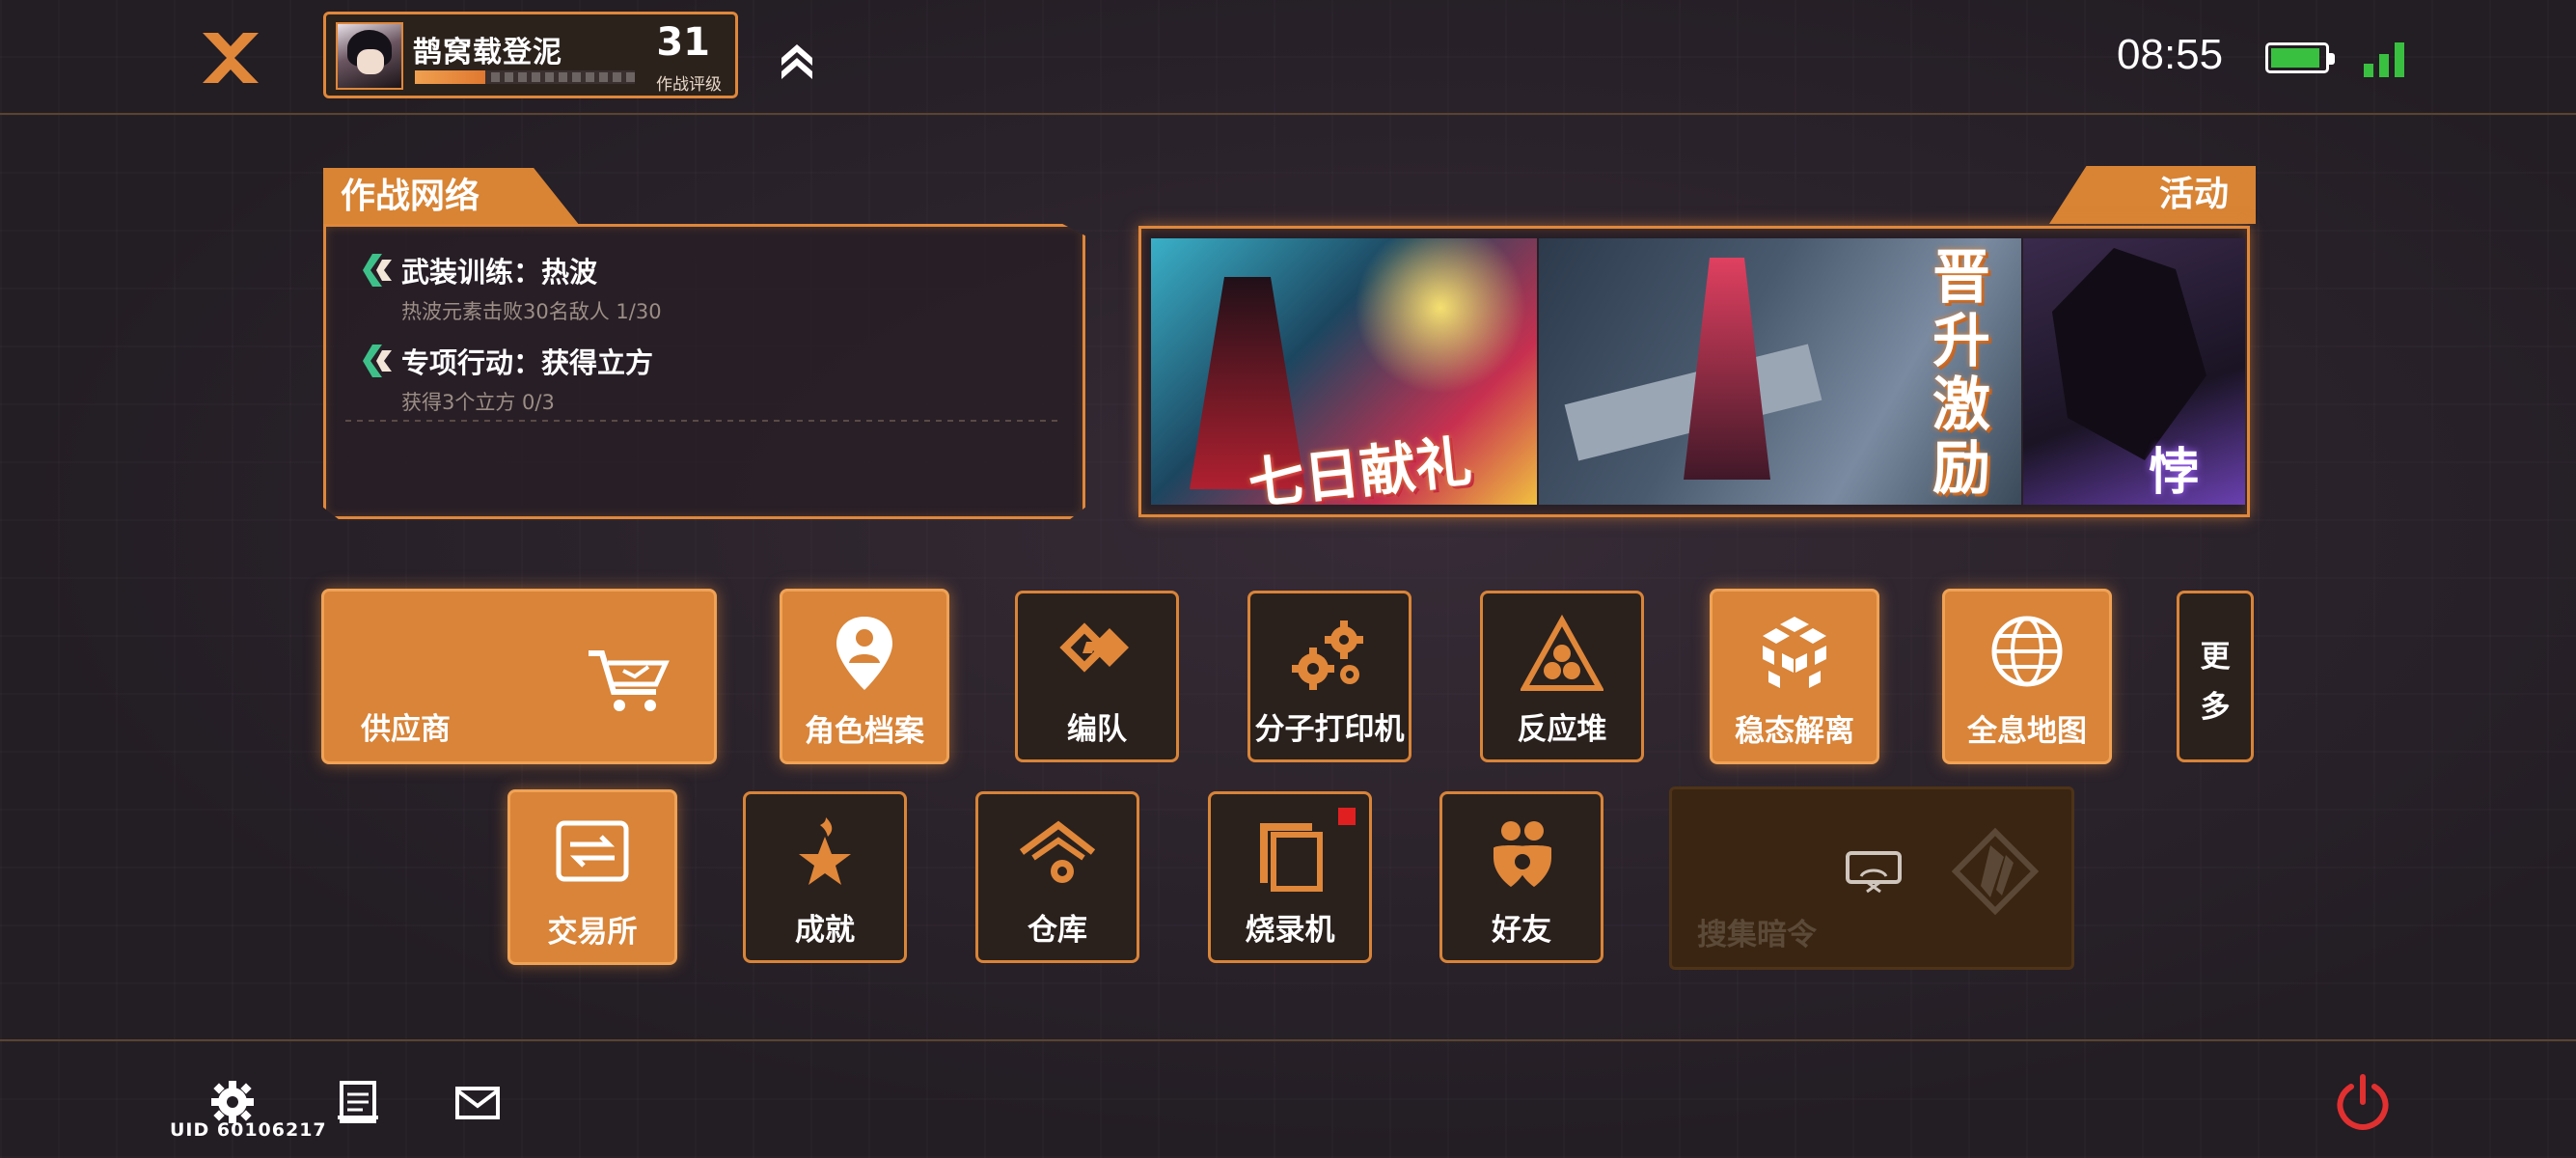 The height and width of the screenshot is (1158, 2576). What do you see at coordinates (2027, 731) in the screenshot?
I see `holomap-label: 全息地图` at bounding box center [2027, 731].